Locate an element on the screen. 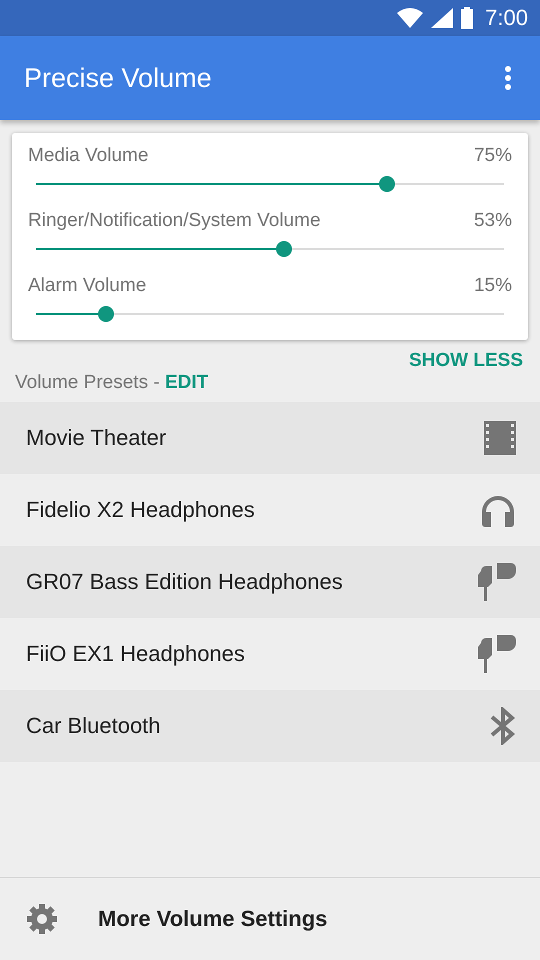 The height and width of the screenshot is (960, 540). presets-header: Volume Presets - is located at coordinates (88, 383).